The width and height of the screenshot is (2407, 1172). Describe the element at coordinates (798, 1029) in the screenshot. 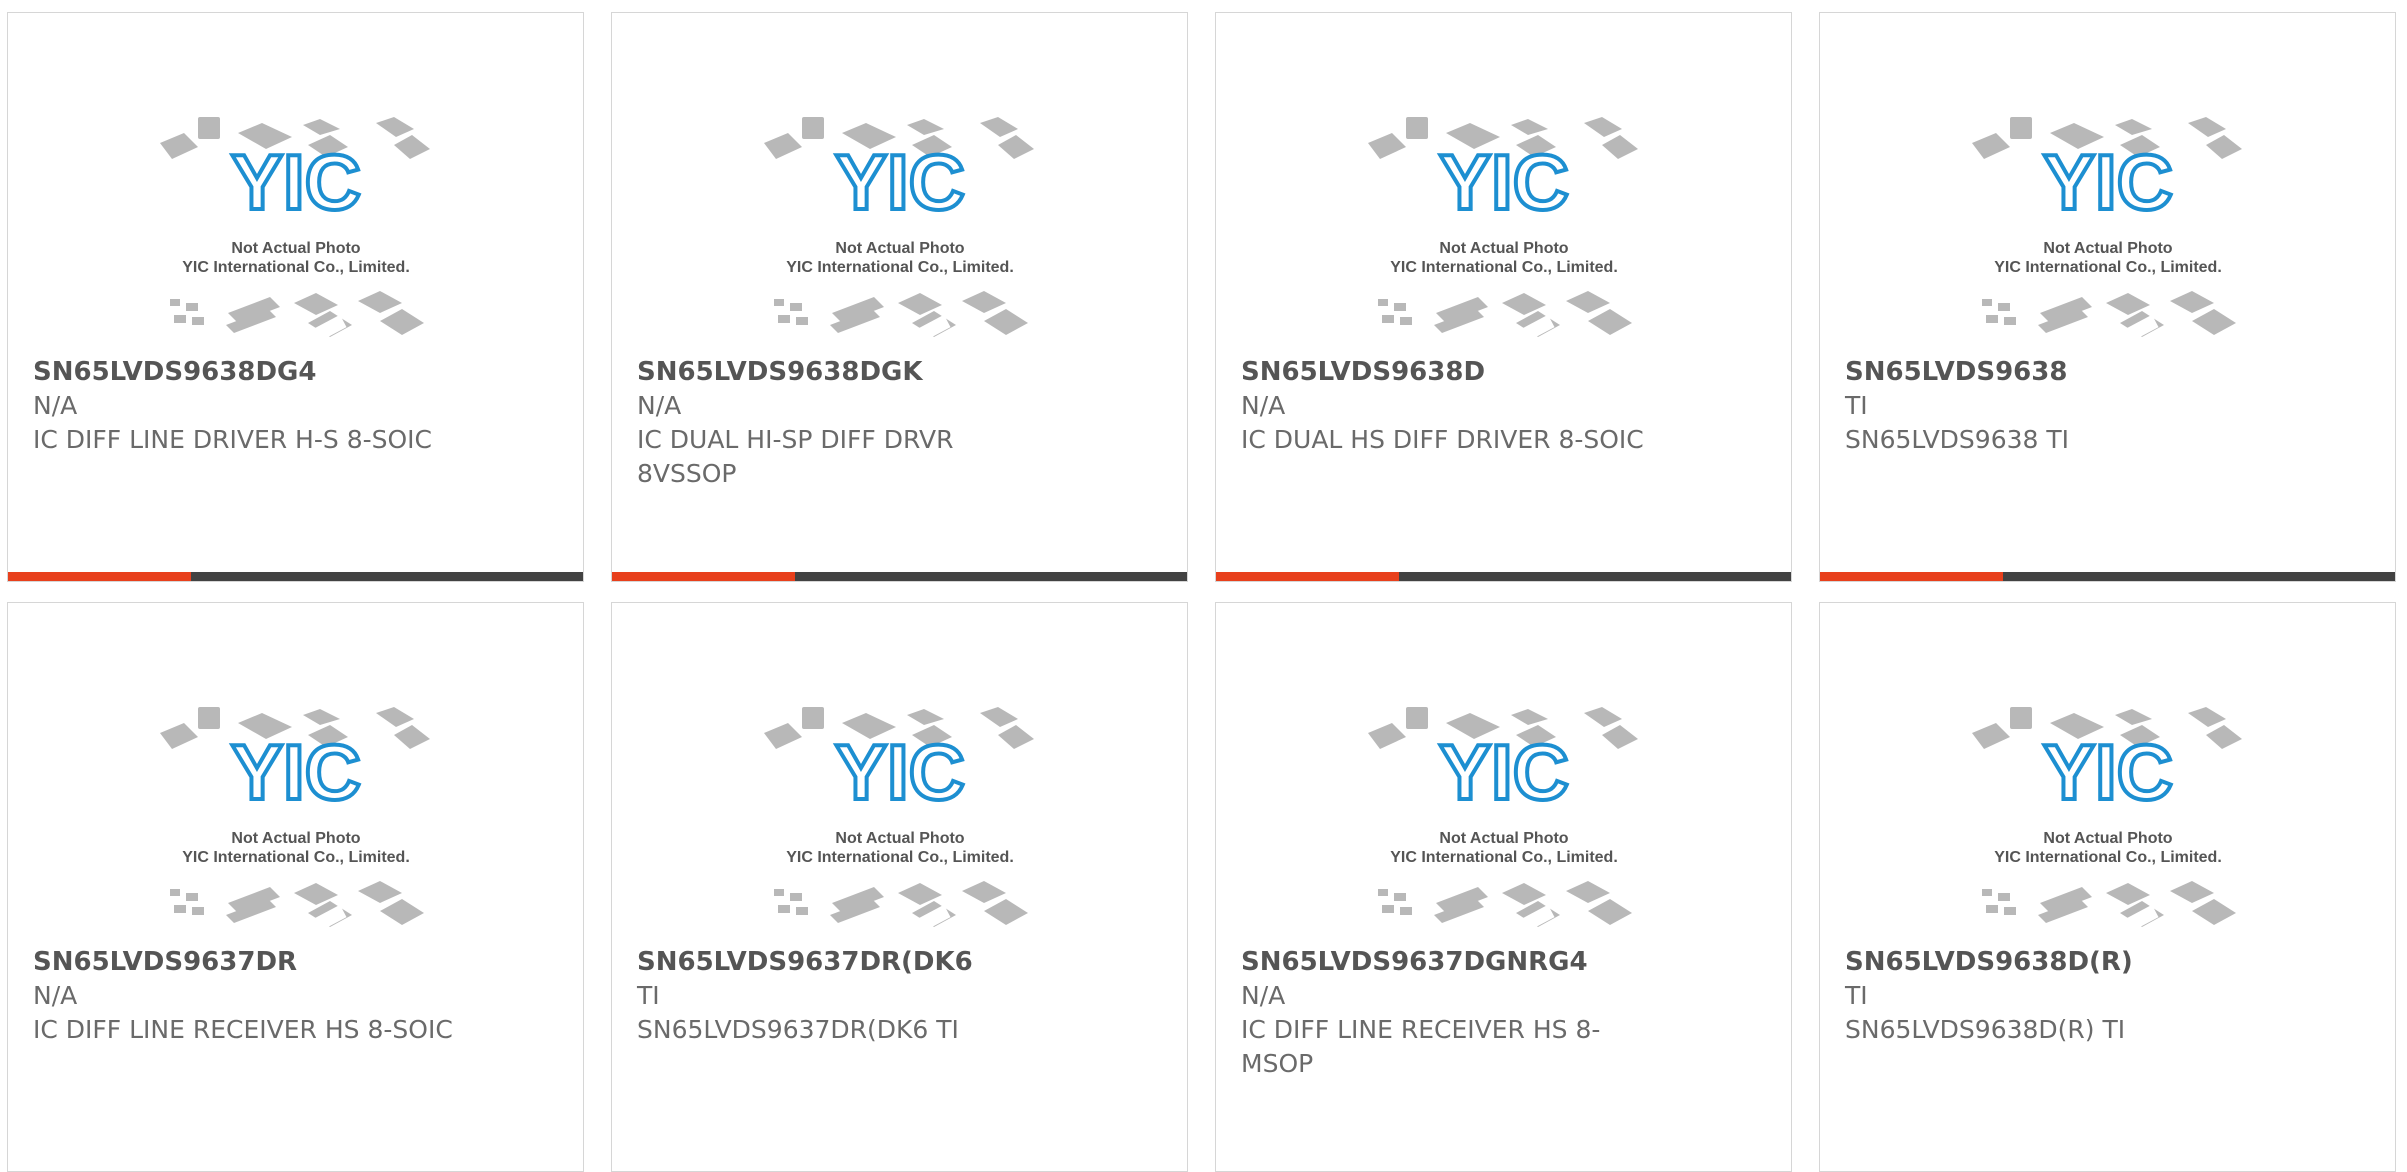

I see `product-description: SN65LVDS9637DR(DK6 TI` at that location.